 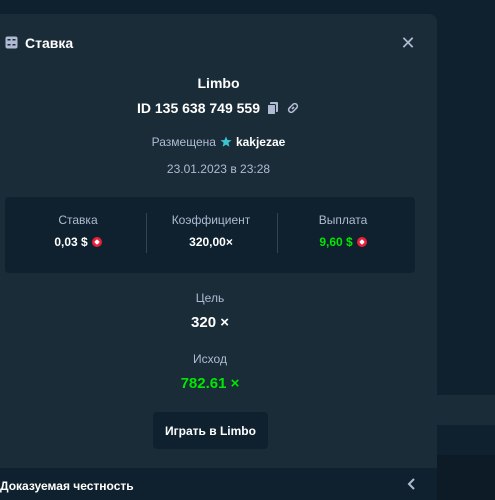 I want to click on copy-icon, so click(x=273, y=108).